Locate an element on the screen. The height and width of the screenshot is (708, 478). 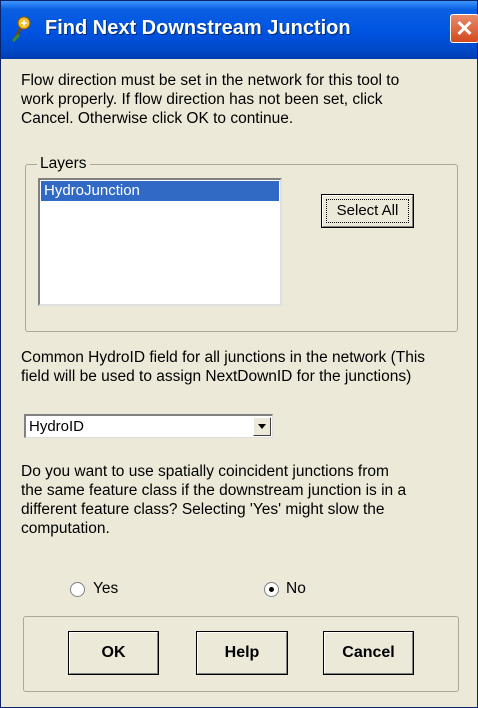
radio-selected-dot is located at coordinates (271, 589).